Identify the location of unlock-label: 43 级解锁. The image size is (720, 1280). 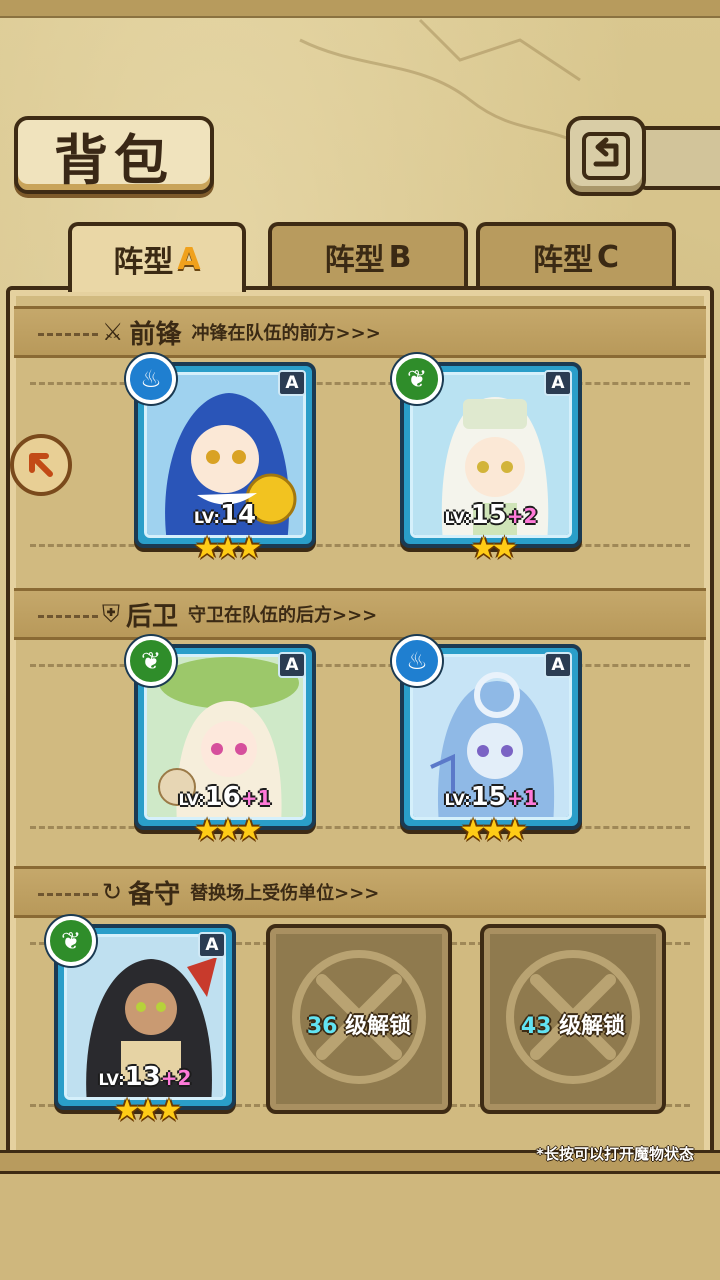
(573, 1024).